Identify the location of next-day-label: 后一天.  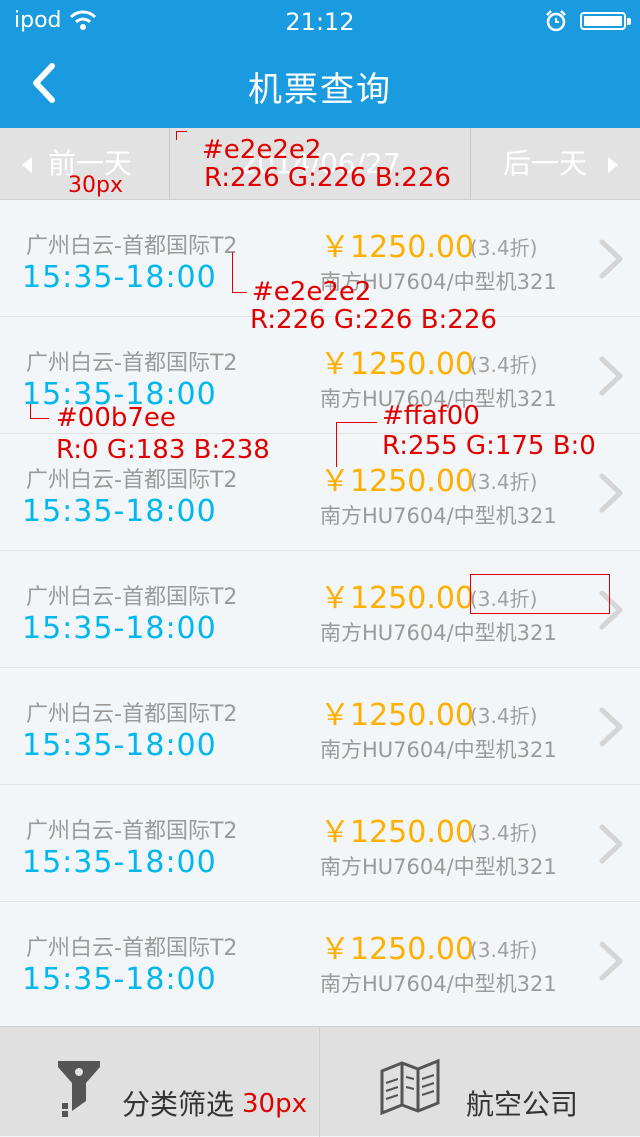
(545, 163).